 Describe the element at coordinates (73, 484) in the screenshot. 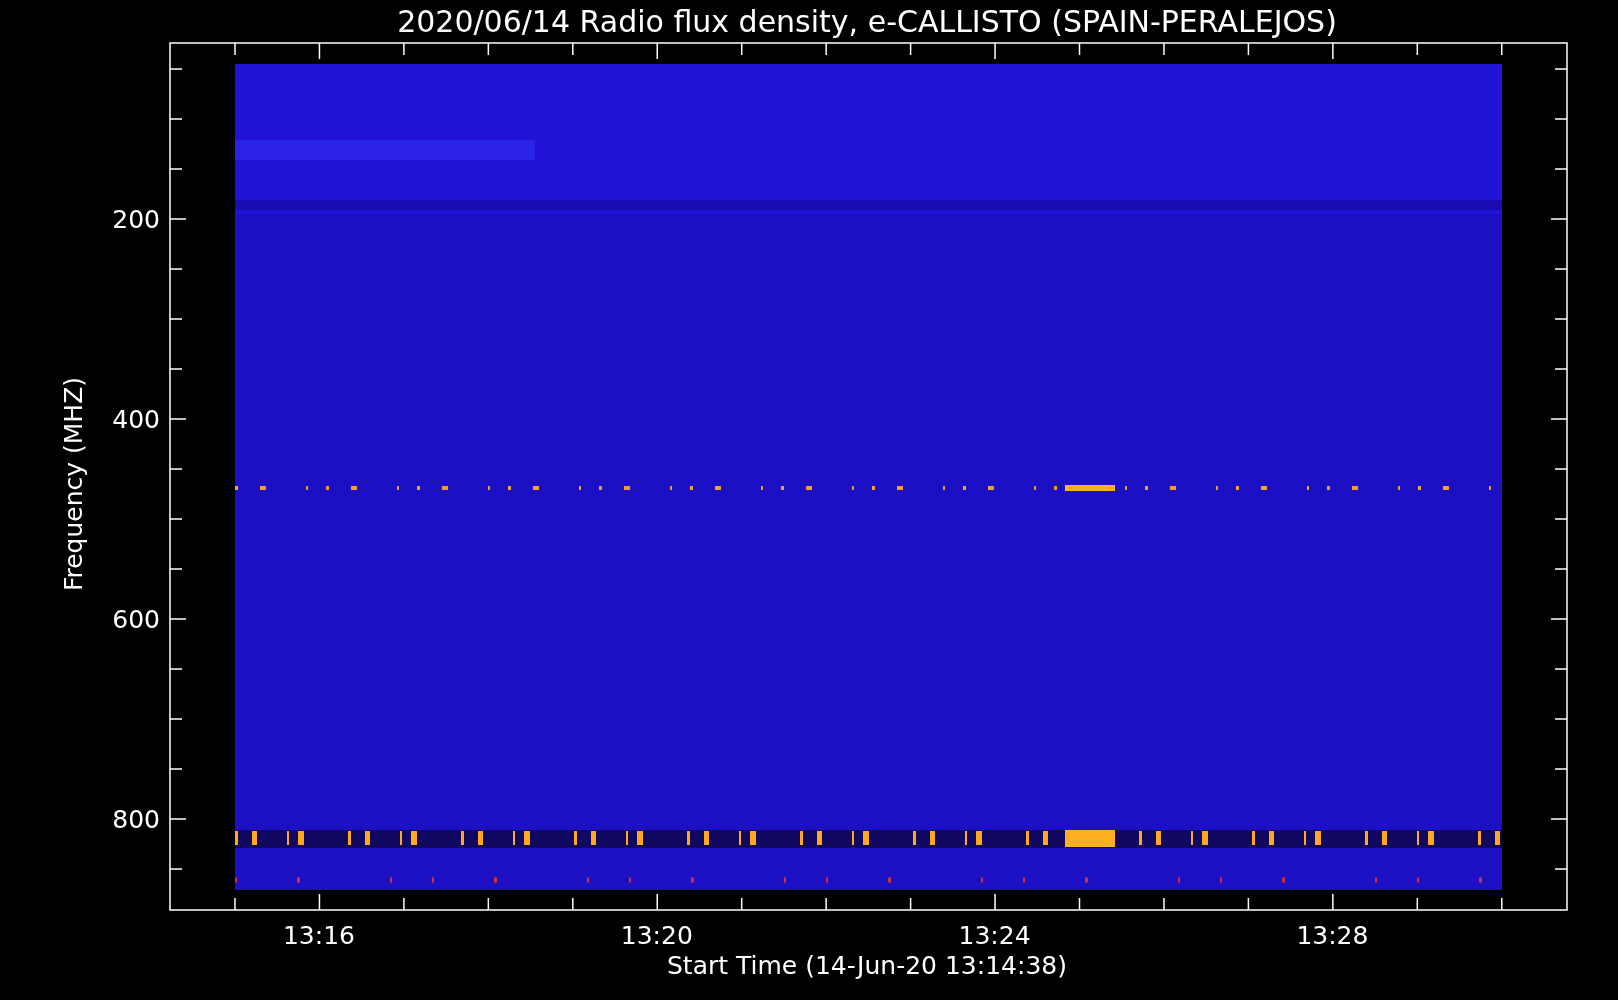

I see `axis-label: Frequency (MHZ)` at that location.